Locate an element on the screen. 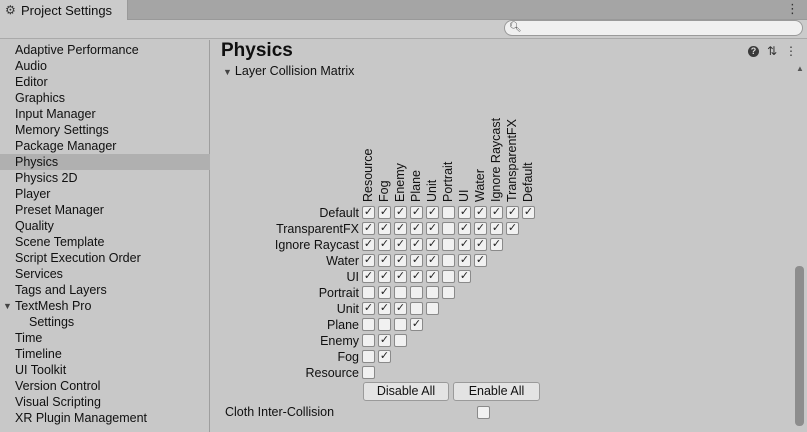  sidebar-item-xr-plugin-management: XR Plugin Management is located at coordinates (105, 418).